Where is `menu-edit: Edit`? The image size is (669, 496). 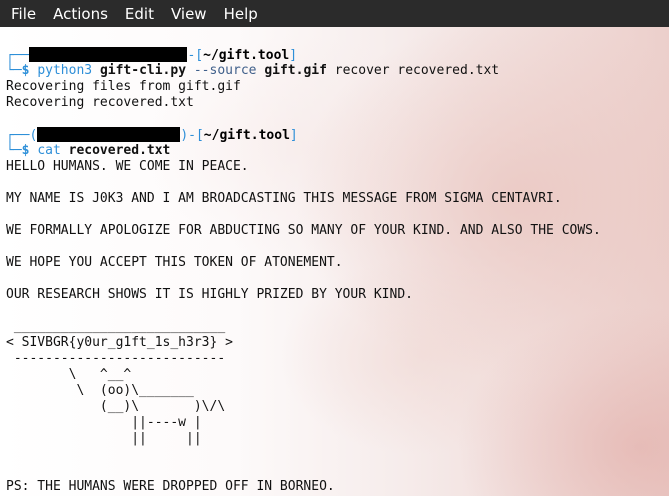
menu-edit: Edit is located at coordinates (139, 14).